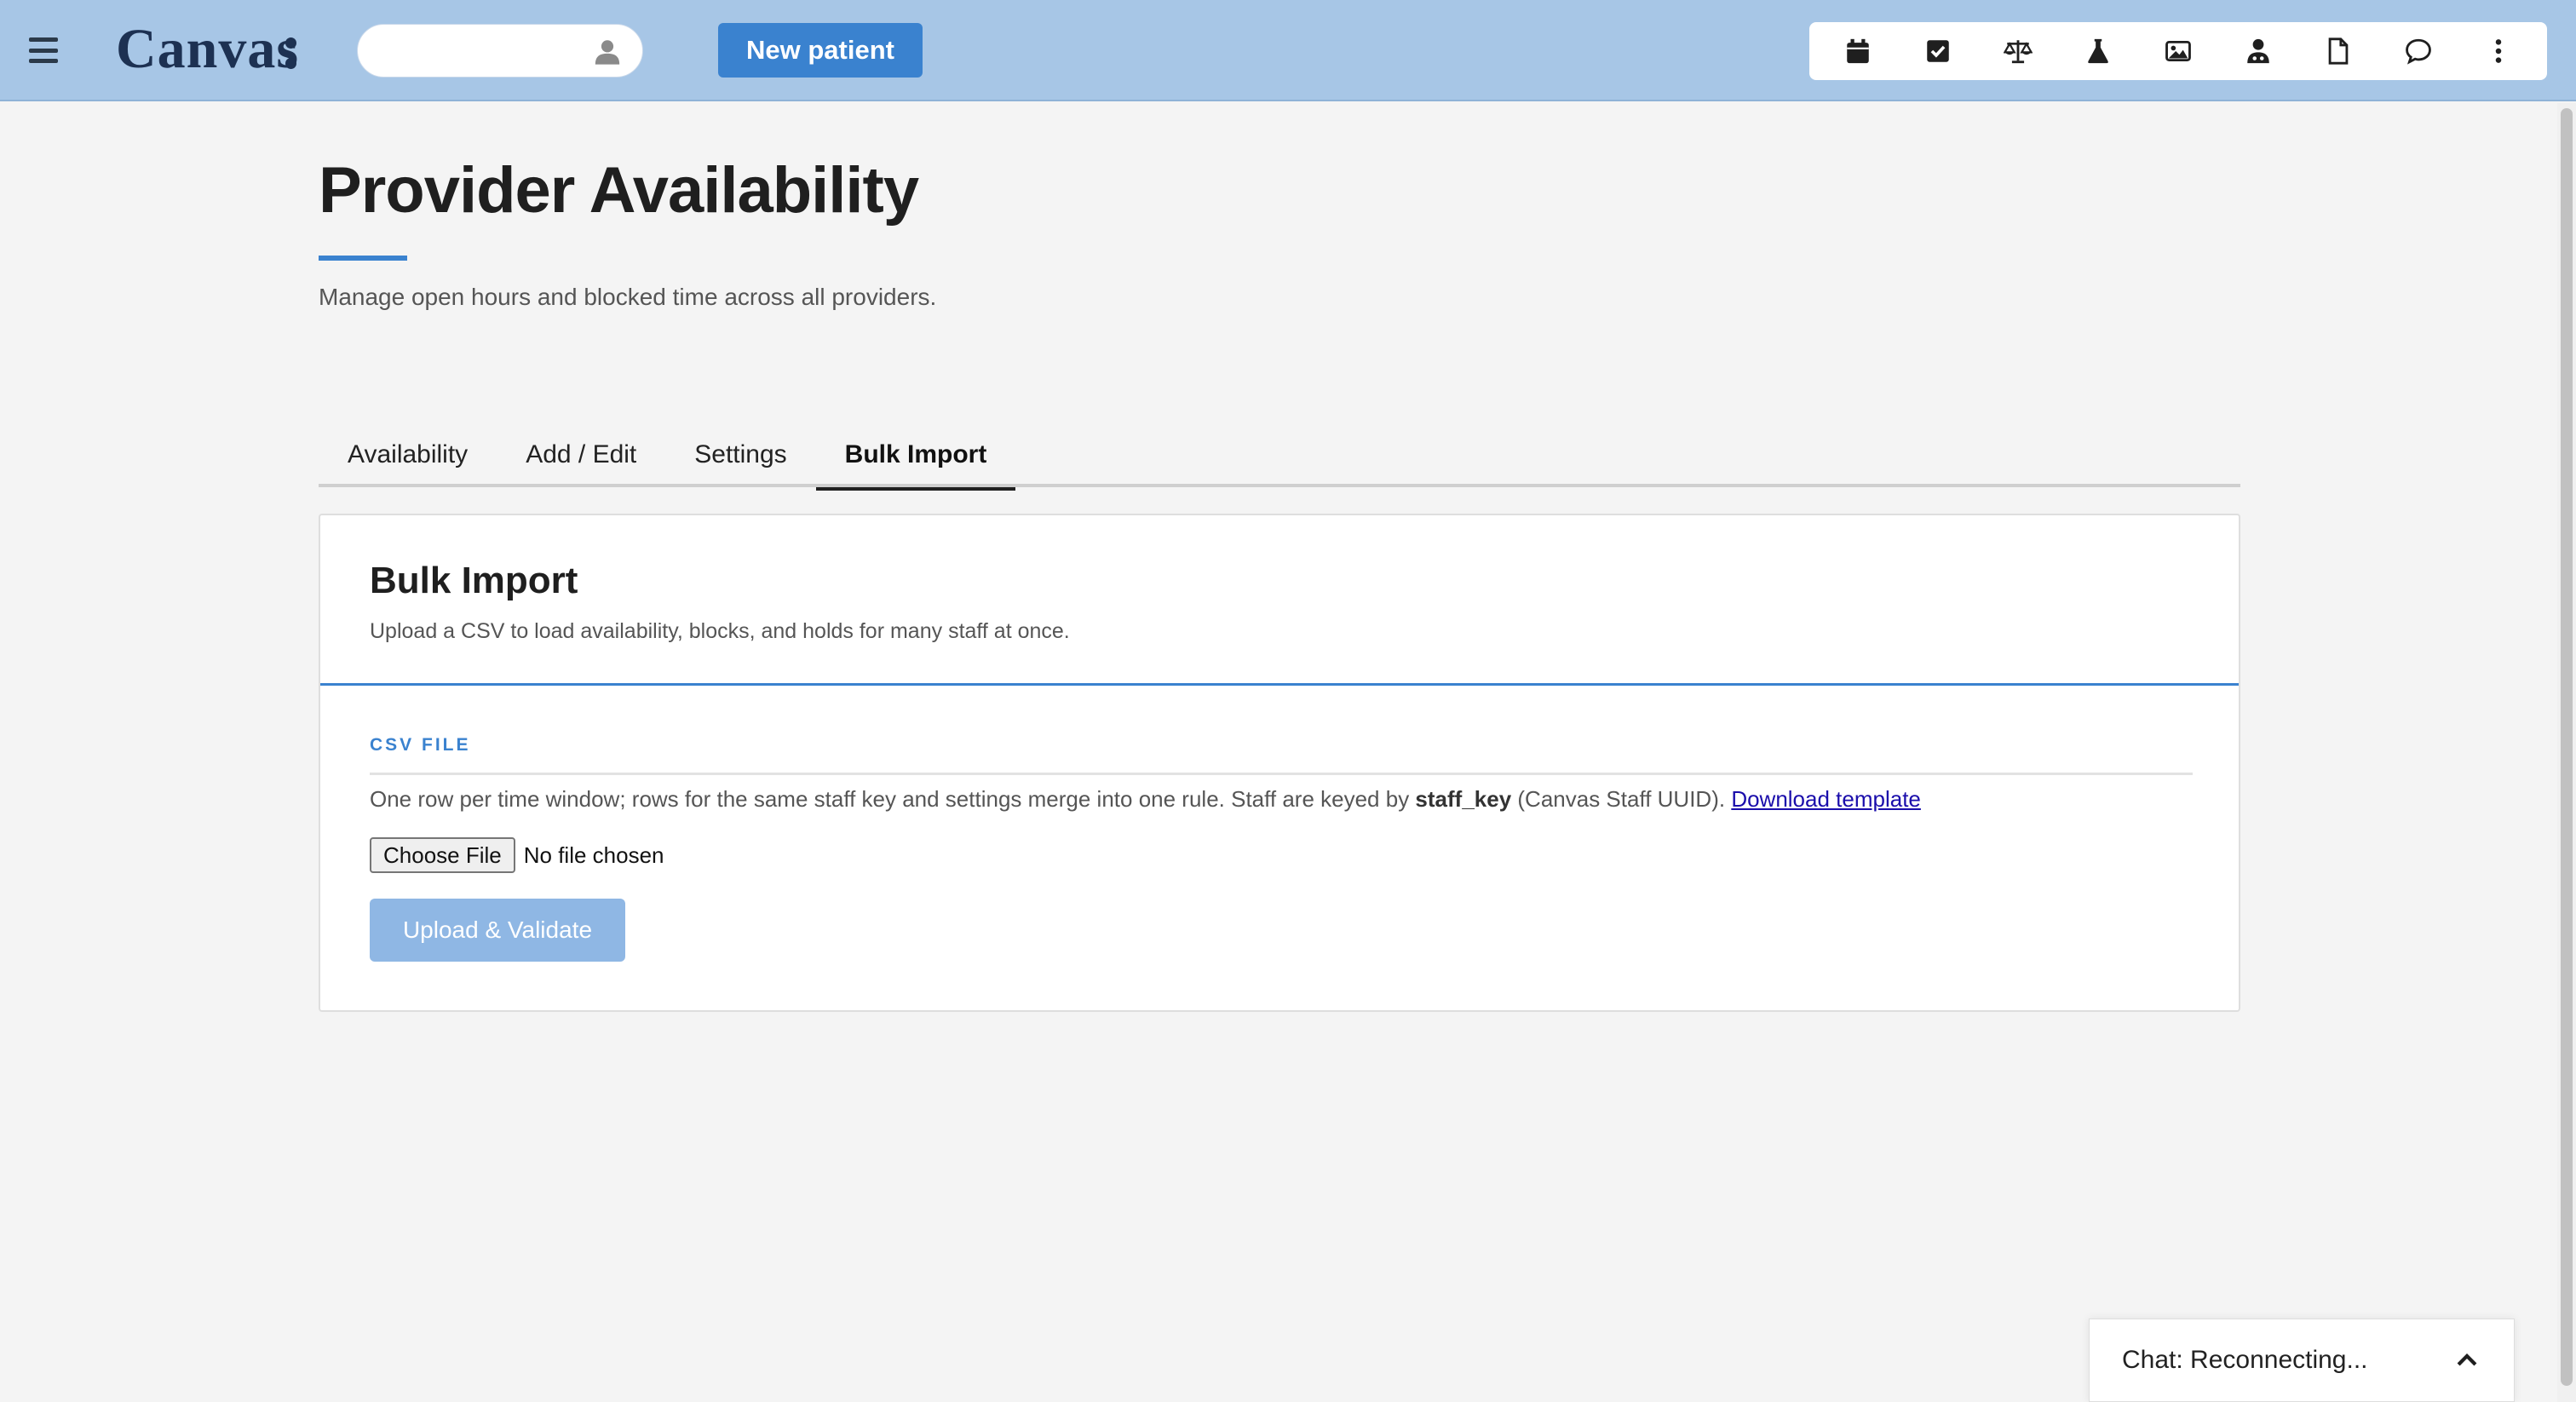 The image size is (2576, 1402). What do you see at coordinates (581, 454) in the screenshot?
I see `tab-add-edit: Add / Edit` at bounding box center [581, 454].